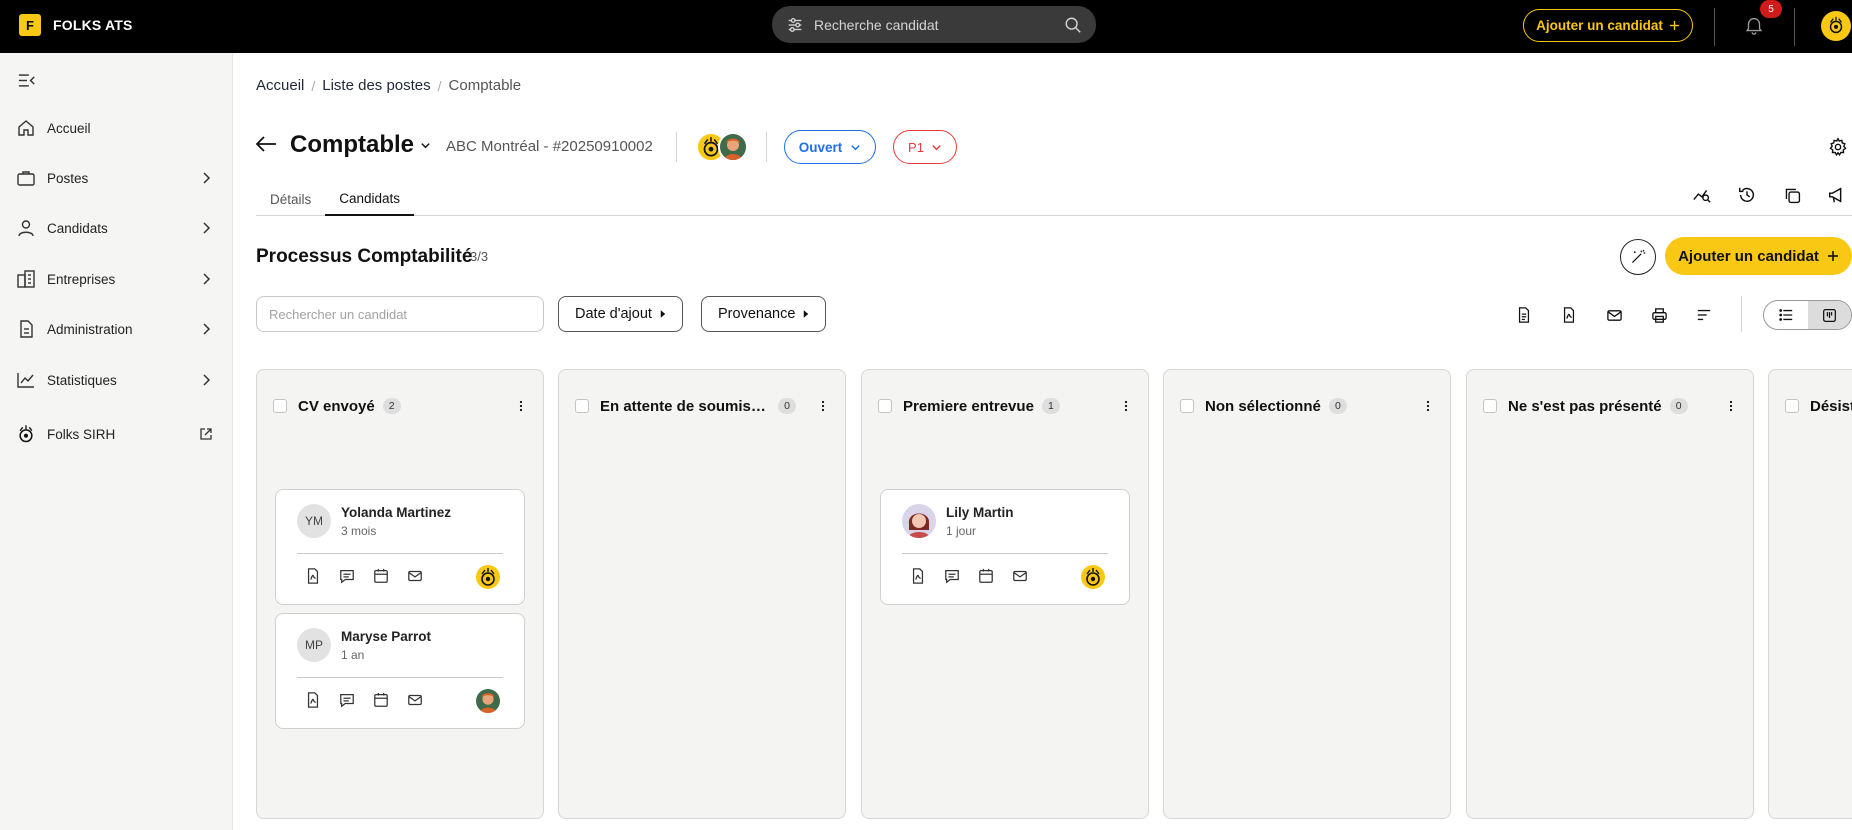 The image size is (1852, 830). Describe the element at coordinates (280, 85) in the screenshot. I see `breadcrumb-home: Accueil` at that location.